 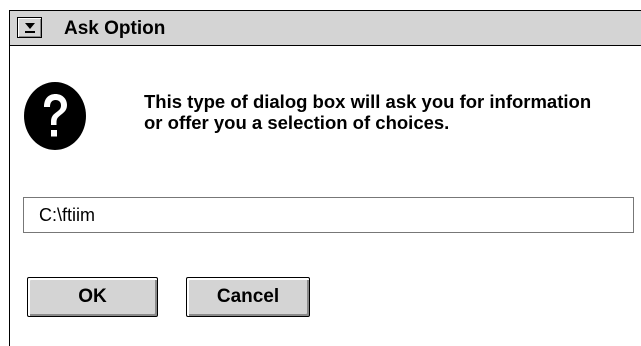 What do you see at coordinates (67, 215) in the screenshot?
I see `path-input-value: C:\ftiim` at bounding box center [67, 215].